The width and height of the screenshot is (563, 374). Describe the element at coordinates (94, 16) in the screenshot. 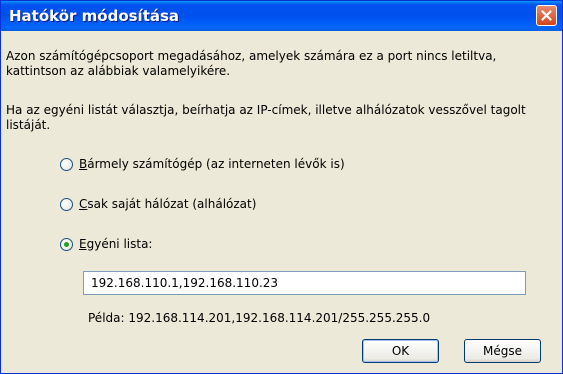

I see `dialog-title: Hatókör módosítása` at that location.